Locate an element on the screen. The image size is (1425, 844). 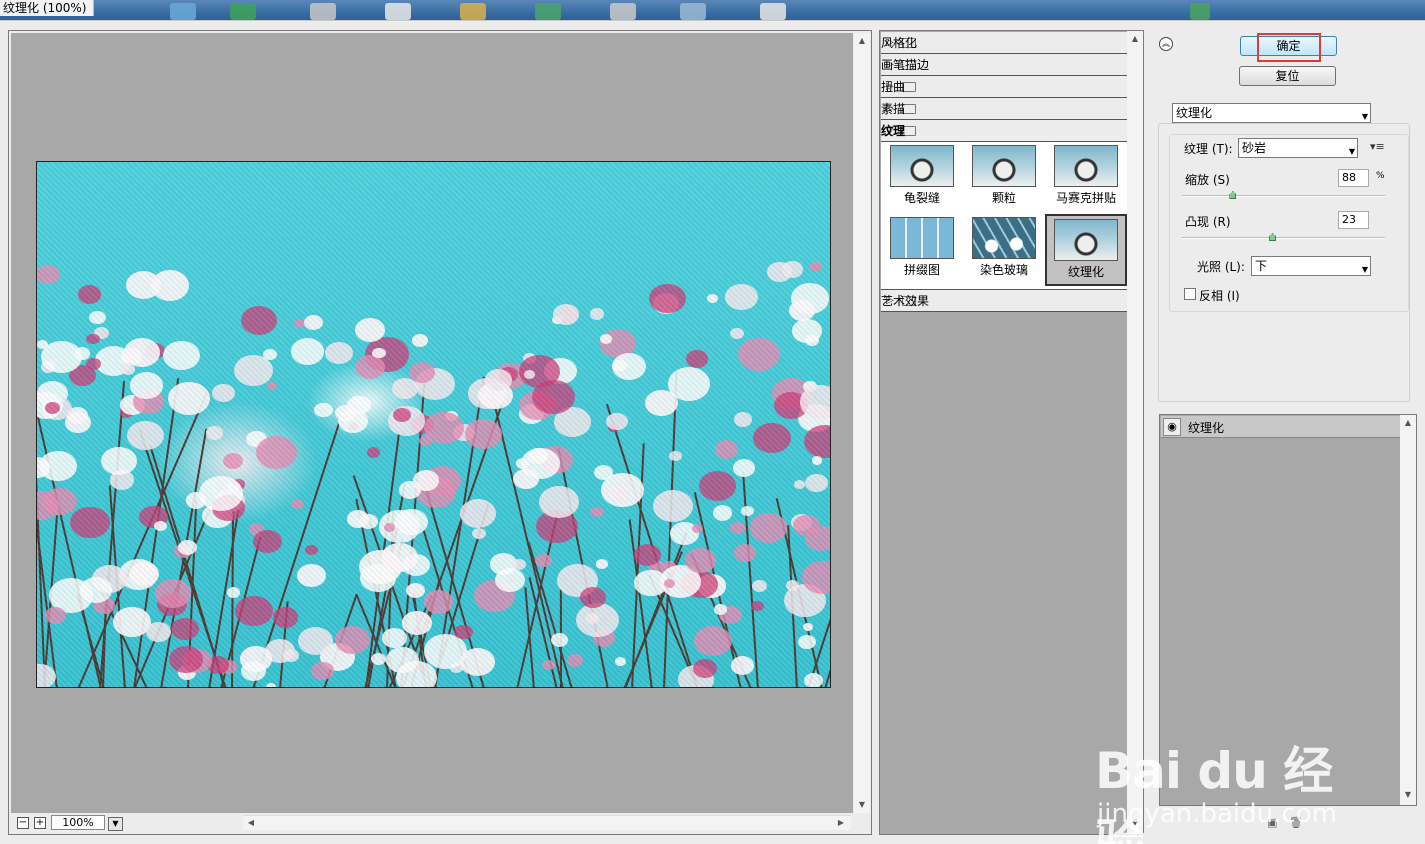
category-sketch: ▷ 素描 is located at coordinates (1004, 109).